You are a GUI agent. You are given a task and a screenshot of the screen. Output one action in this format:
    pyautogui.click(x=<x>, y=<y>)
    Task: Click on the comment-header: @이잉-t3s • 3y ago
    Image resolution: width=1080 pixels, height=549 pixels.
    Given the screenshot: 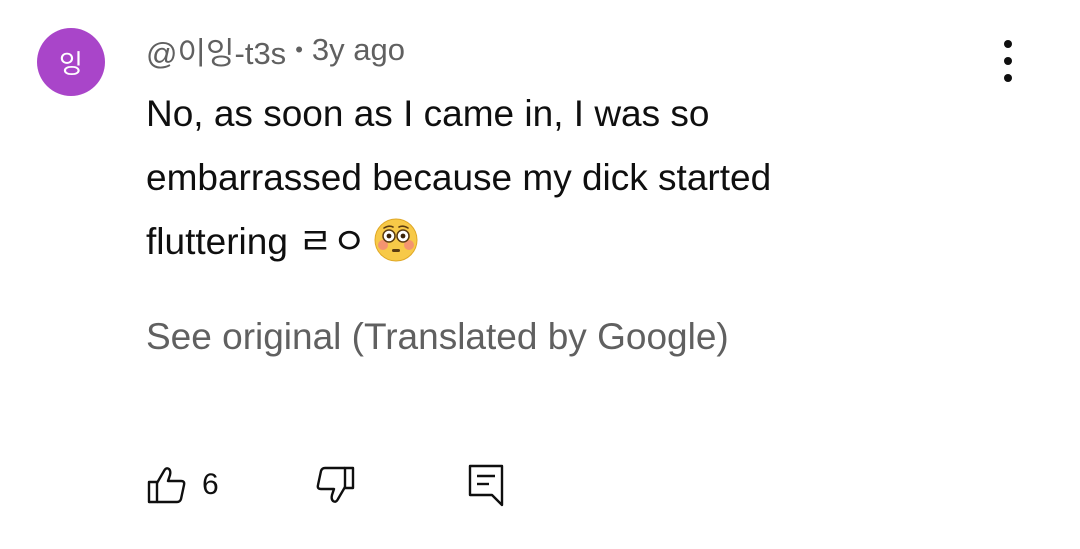 What is the action you would take?
    pyautogui.click(x=275, y=50)
    